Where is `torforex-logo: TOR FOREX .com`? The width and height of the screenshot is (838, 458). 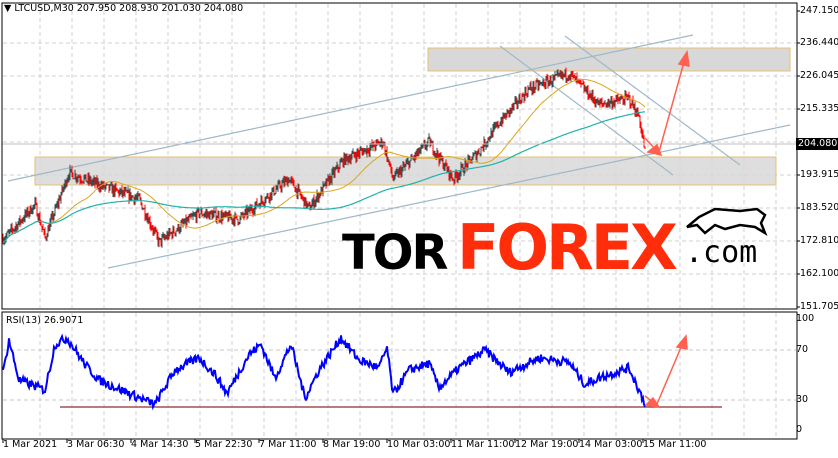 torforex-logo: TOR FOREX .com is located at coordinates (555, 244).